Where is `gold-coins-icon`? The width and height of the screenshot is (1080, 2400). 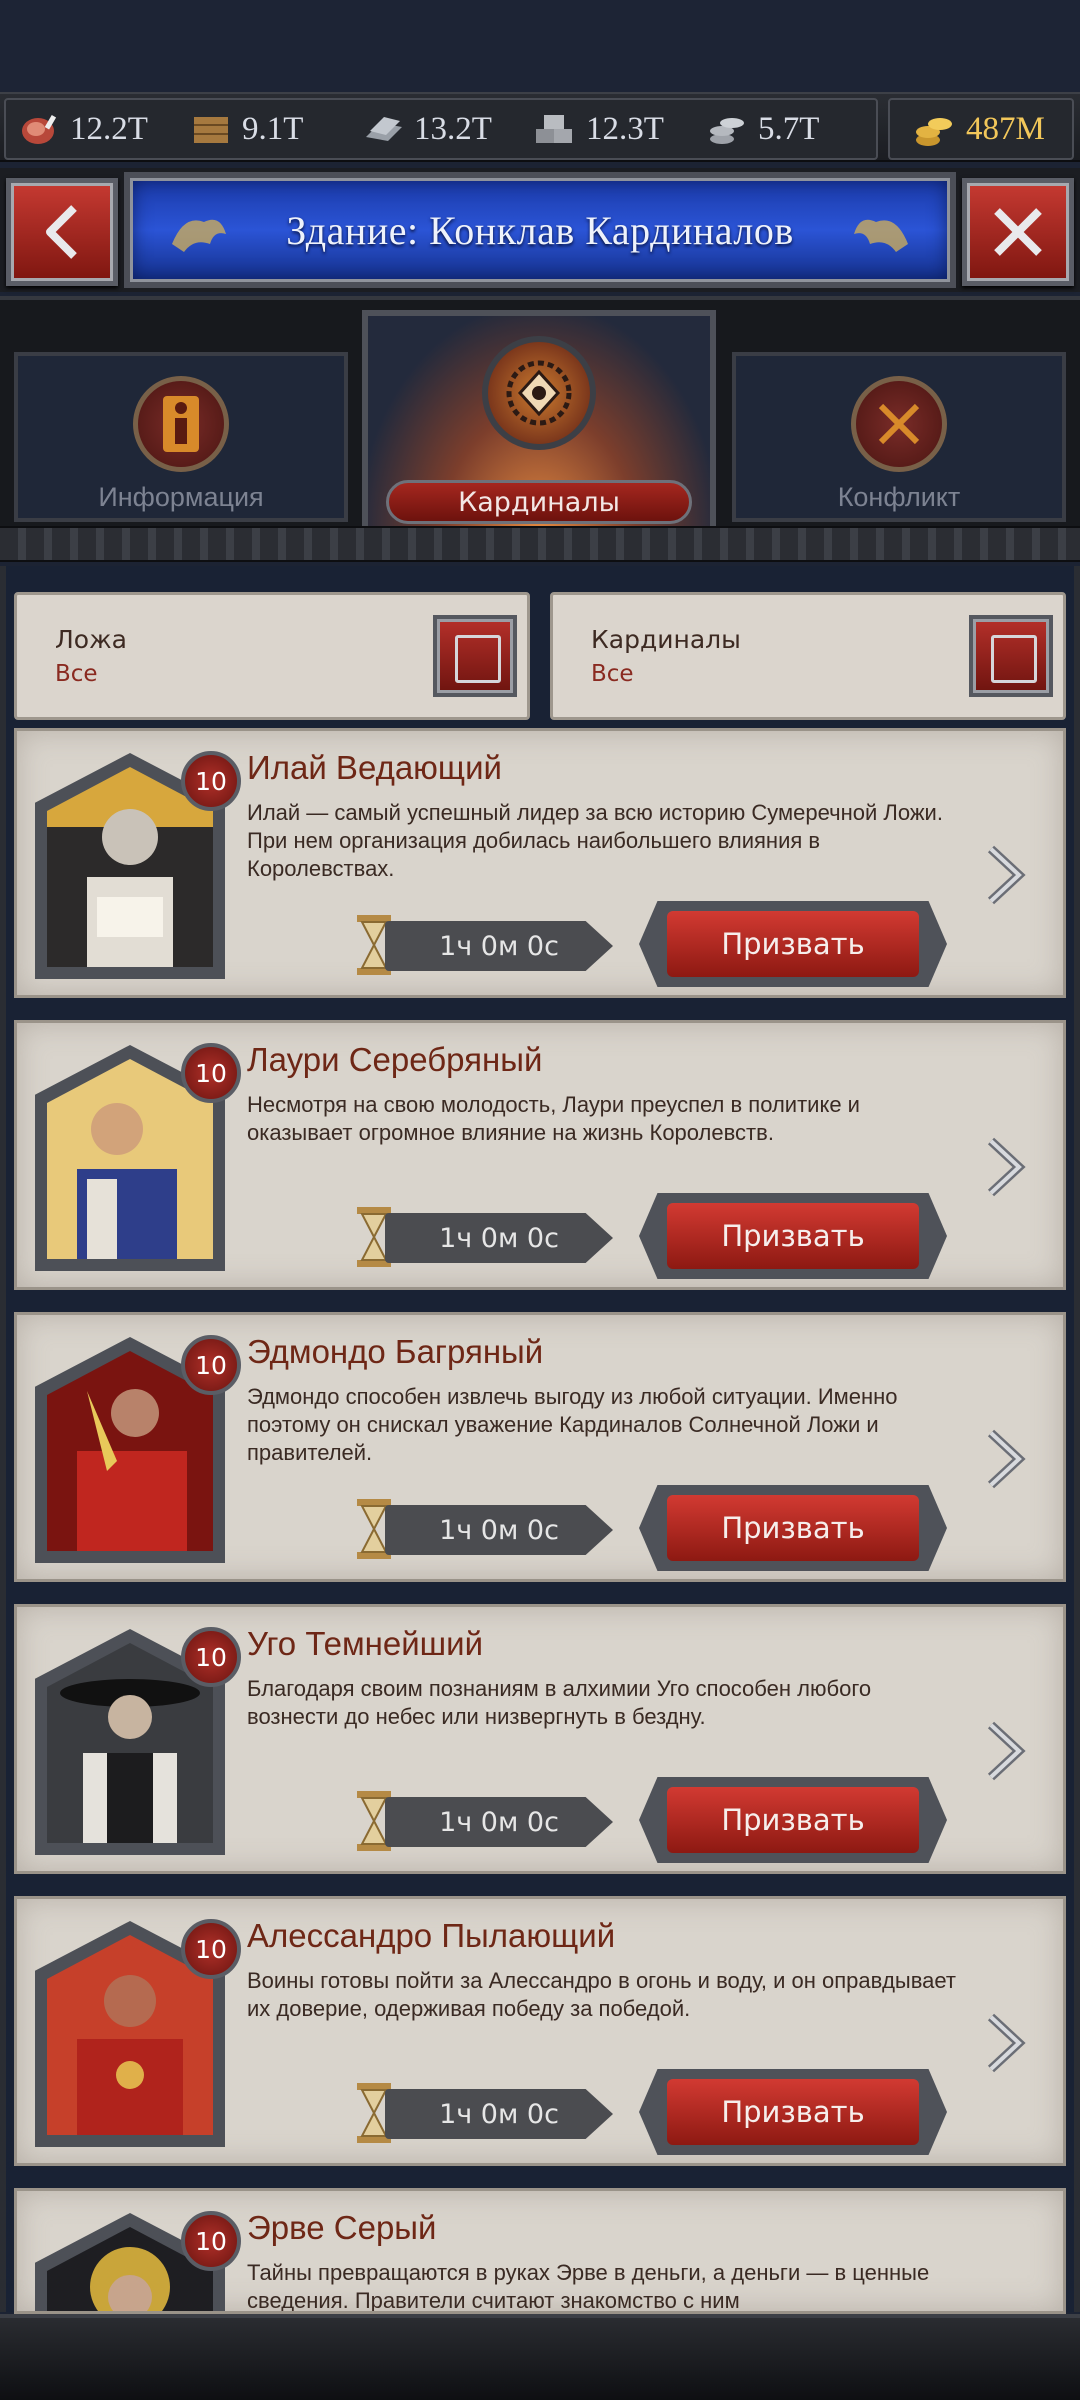
gold-coins-icon is located at coordinates (934, 132).